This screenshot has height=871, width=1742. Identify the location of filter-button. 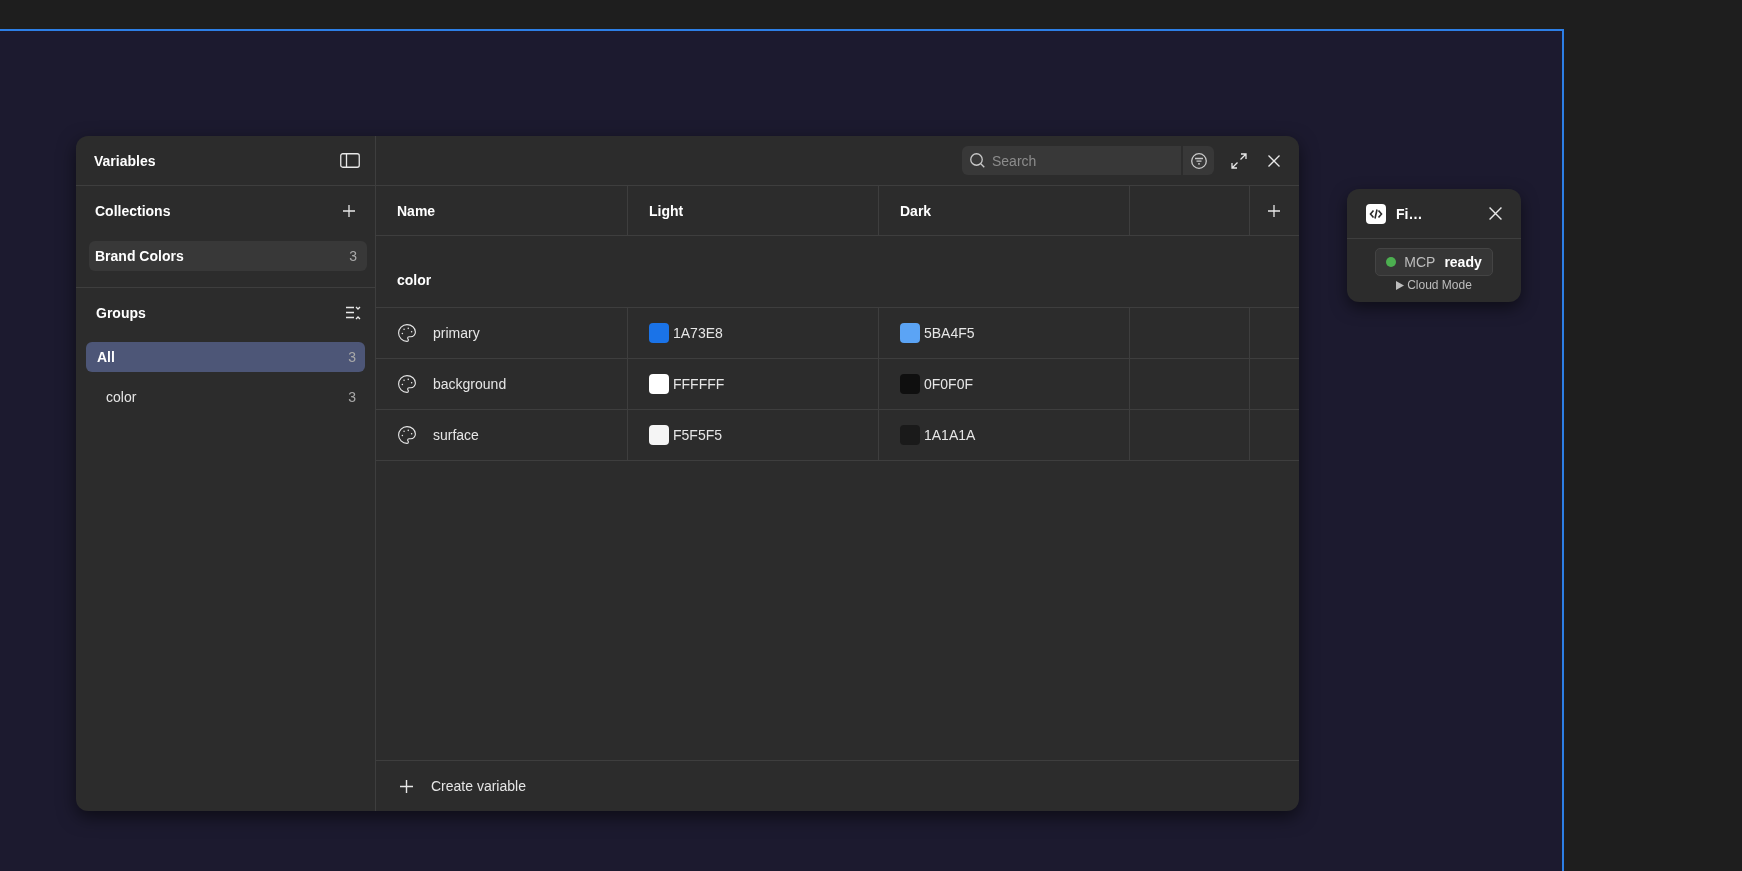
(1198, 160).